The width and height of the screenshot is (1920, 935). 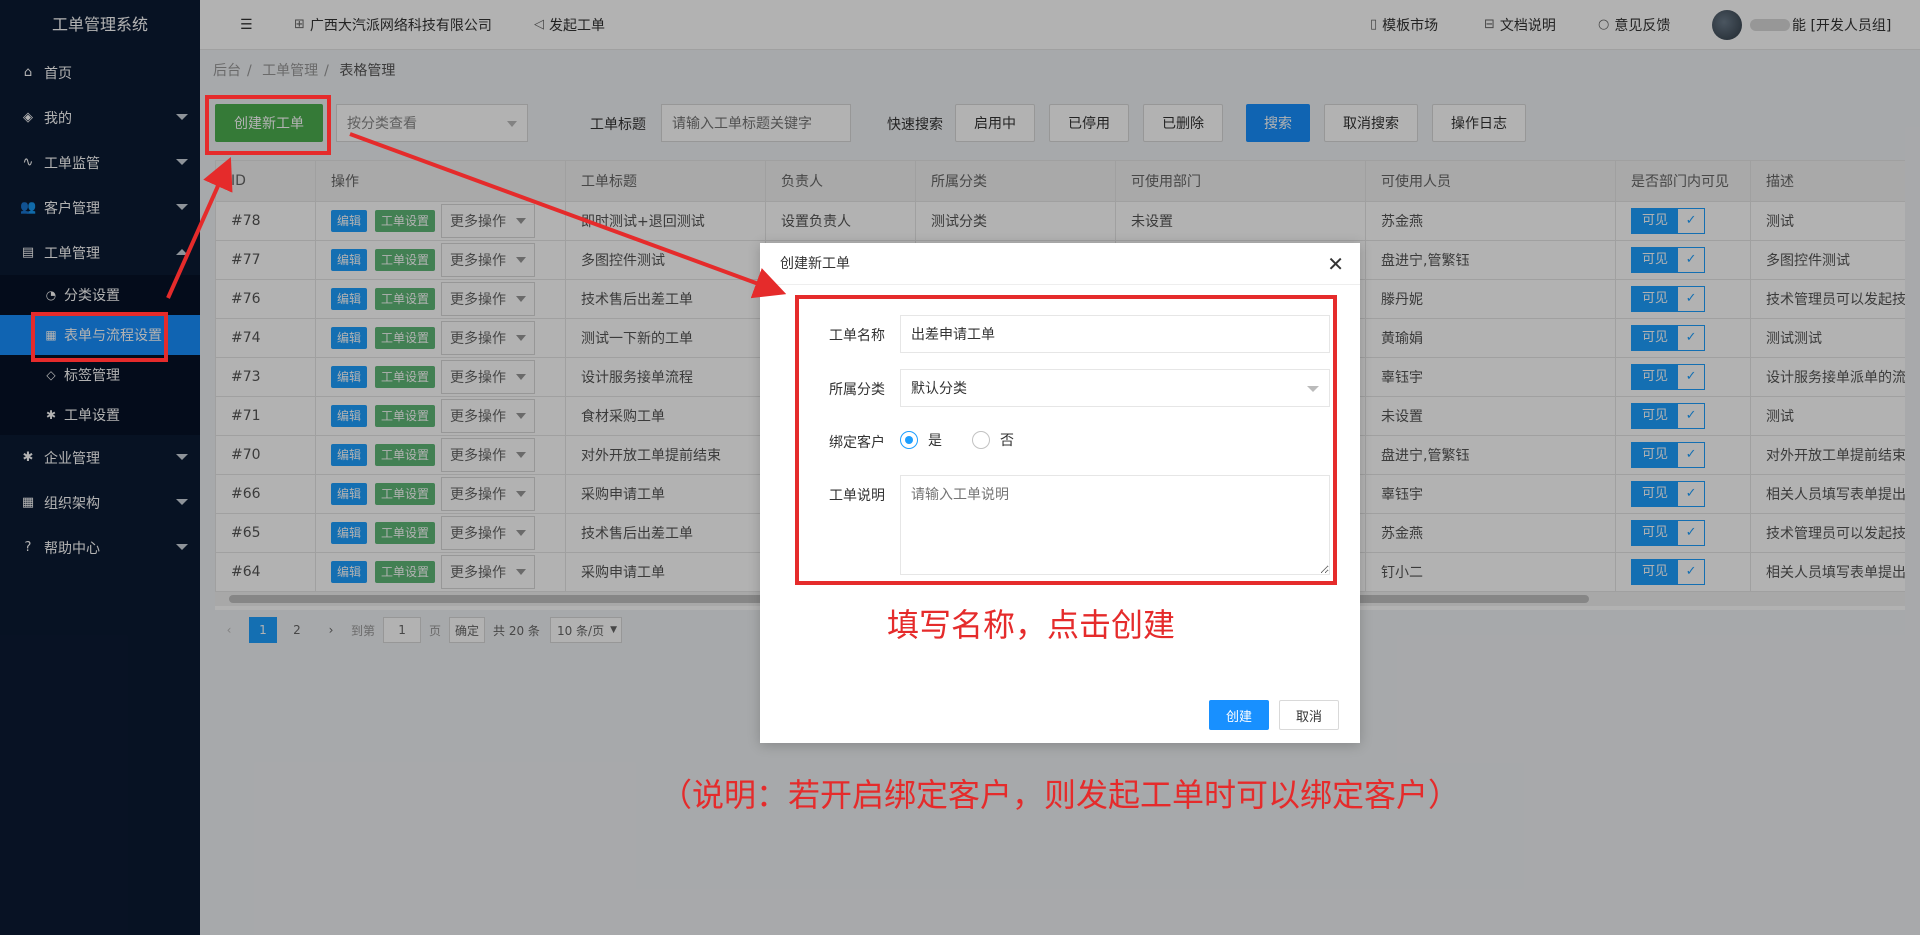 What do you see at coordinates (1060, 795) in the screenshot?
I see `annotation-note: （说明：若开启绑定客户，则发起工单时可以绑定客户）` at bounding box center [1060, 795].